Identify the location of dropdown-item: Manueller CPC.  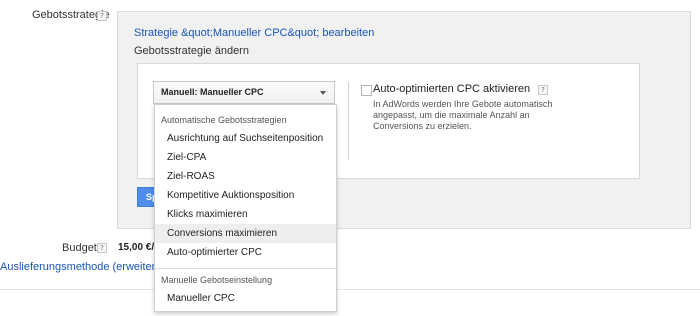
(245, 298).